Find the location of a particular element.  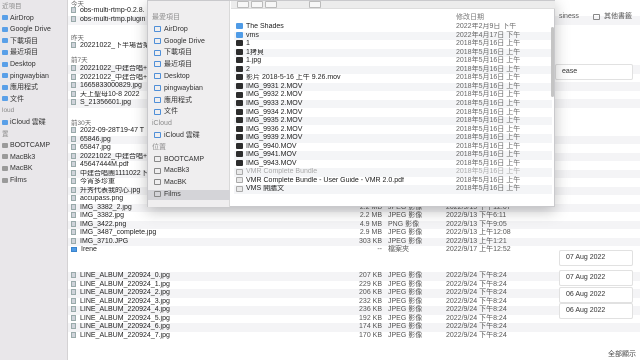

dialog-scrollbar is located at coordinates (552, 62).